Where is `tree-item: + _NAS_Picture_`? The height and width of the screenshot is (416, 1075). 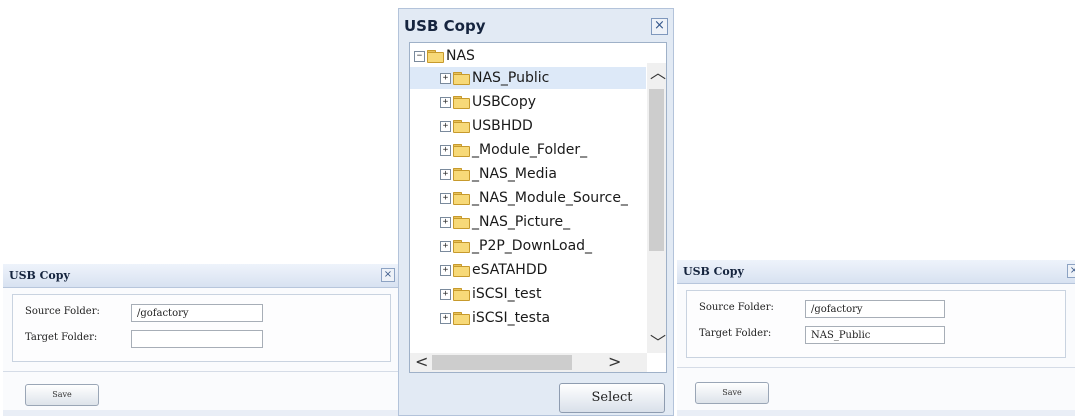
tree-item: + _NAS_Picture_ is located at coordinates (528, 222).